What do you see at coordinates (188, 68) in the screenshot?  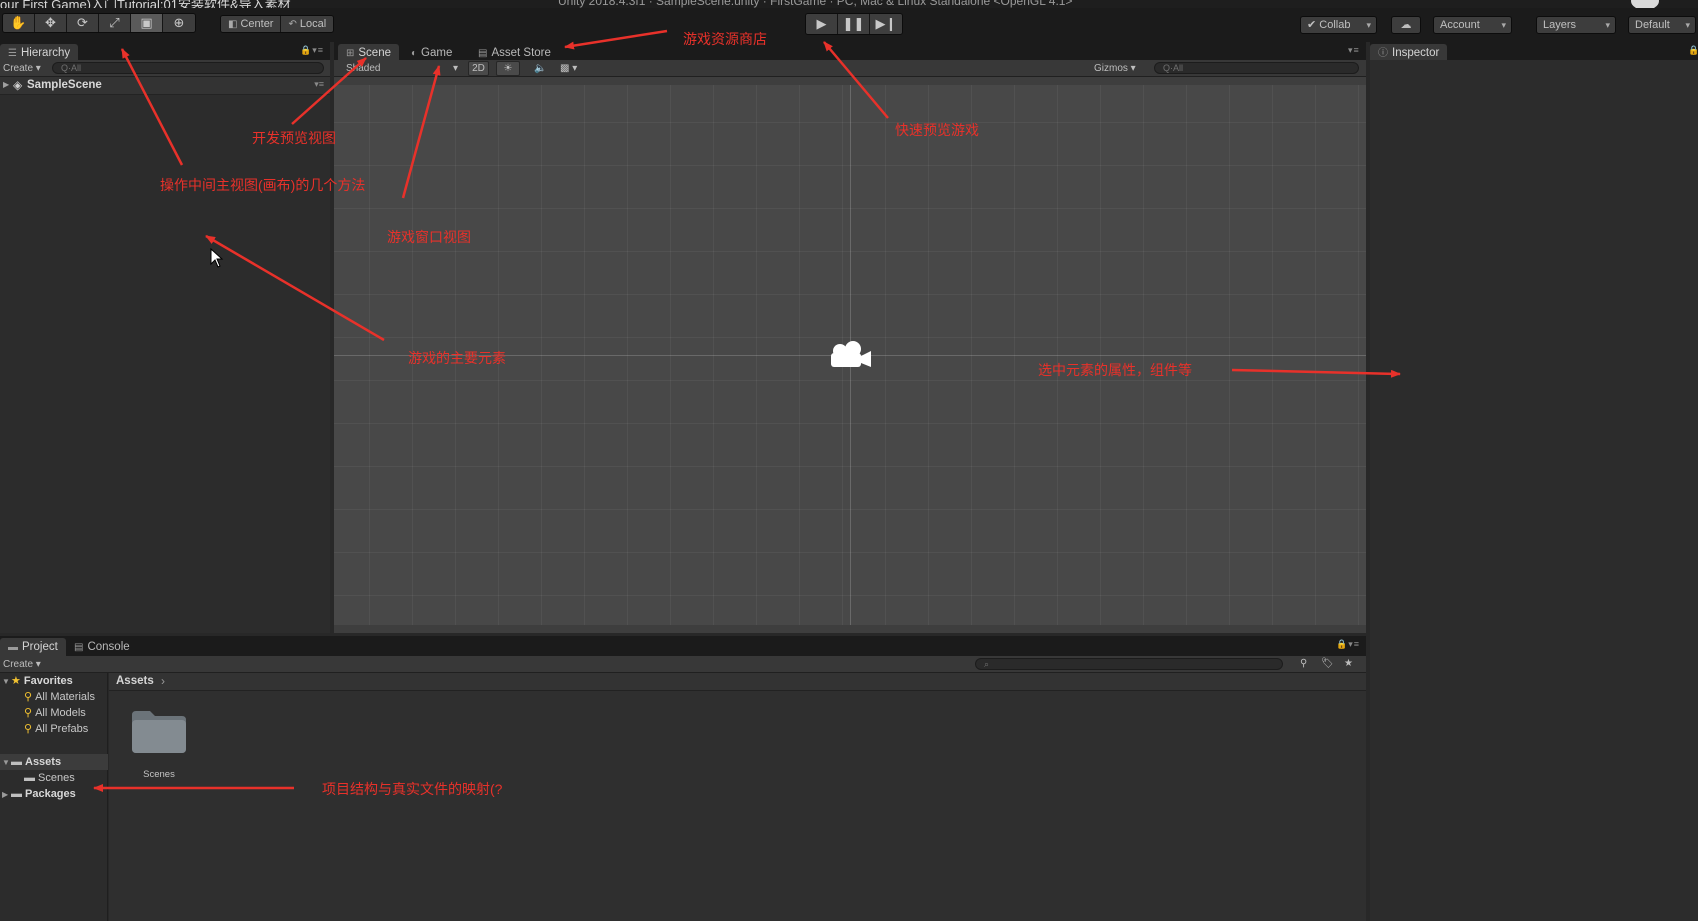 I see `hierarchy-search-input: Q·All` at bounding box center [188, 68].